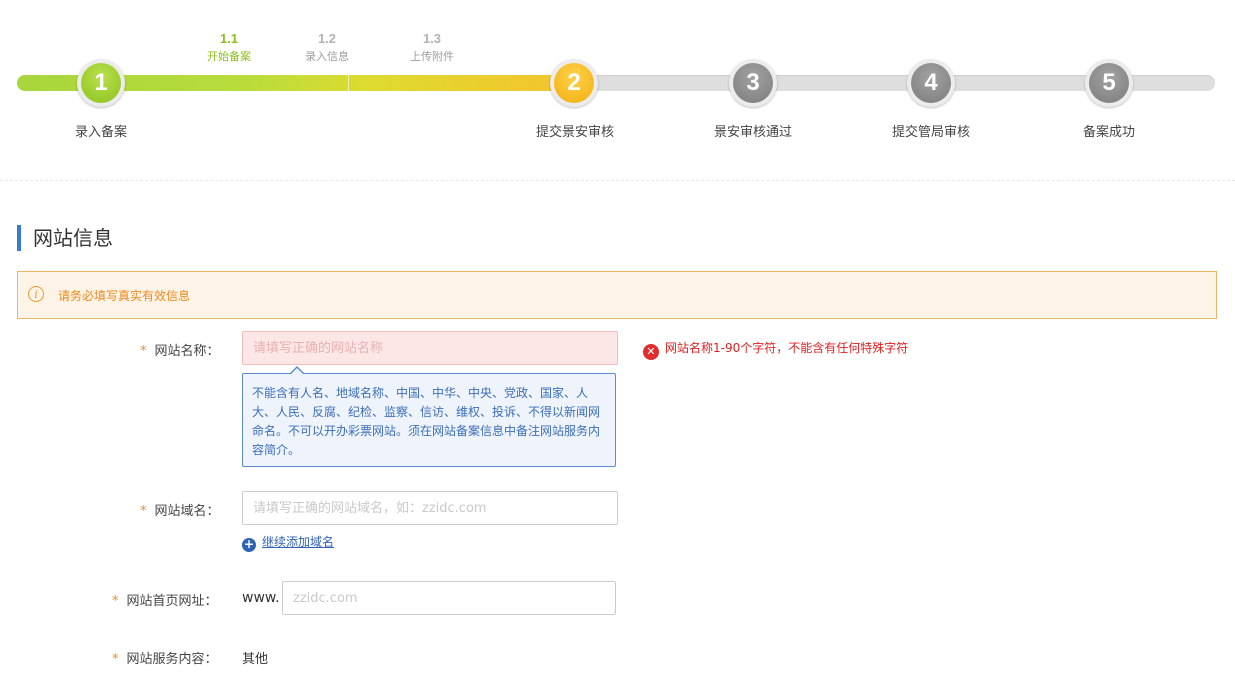 The image size is (1235, 683). I want to click on site-name-input, so click(430, 348).